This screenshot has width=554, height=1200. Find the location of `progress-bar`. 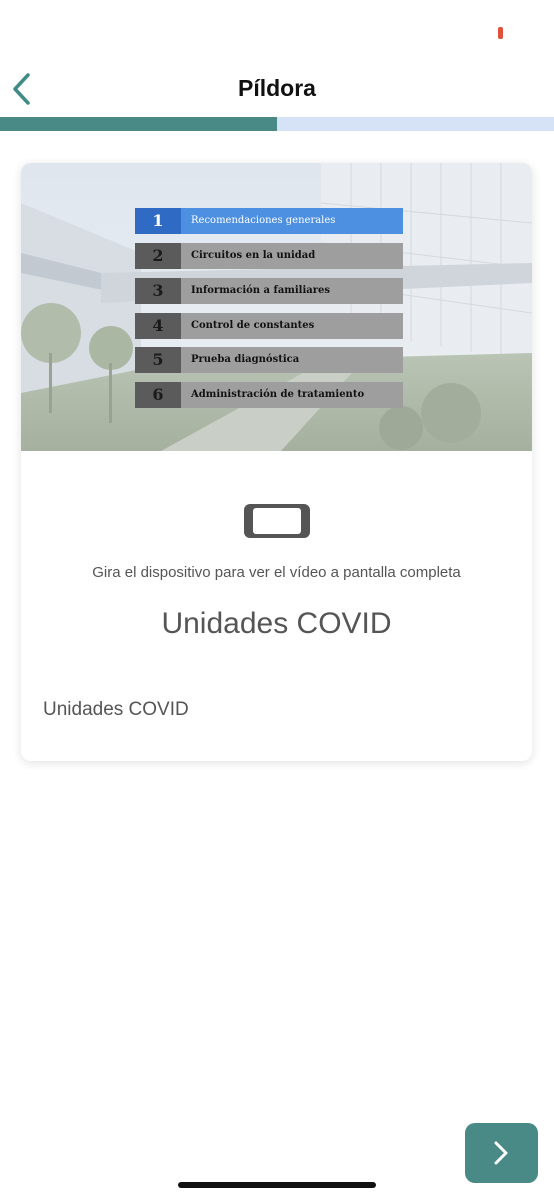

progress-bar is located at coordinates (277, 124).